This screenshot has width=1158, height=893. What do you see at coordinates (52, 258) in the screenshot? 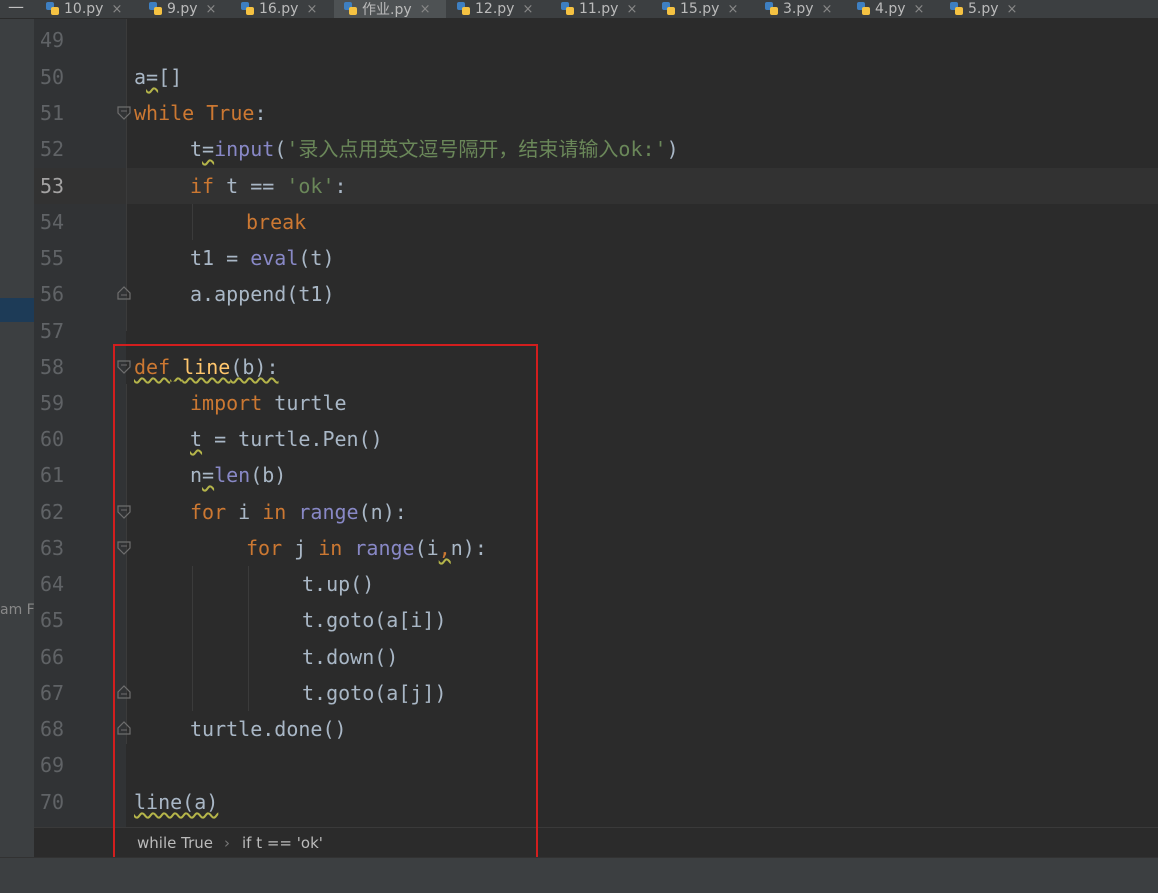
I see `line-number: 55` at bounding box center [52, 258].